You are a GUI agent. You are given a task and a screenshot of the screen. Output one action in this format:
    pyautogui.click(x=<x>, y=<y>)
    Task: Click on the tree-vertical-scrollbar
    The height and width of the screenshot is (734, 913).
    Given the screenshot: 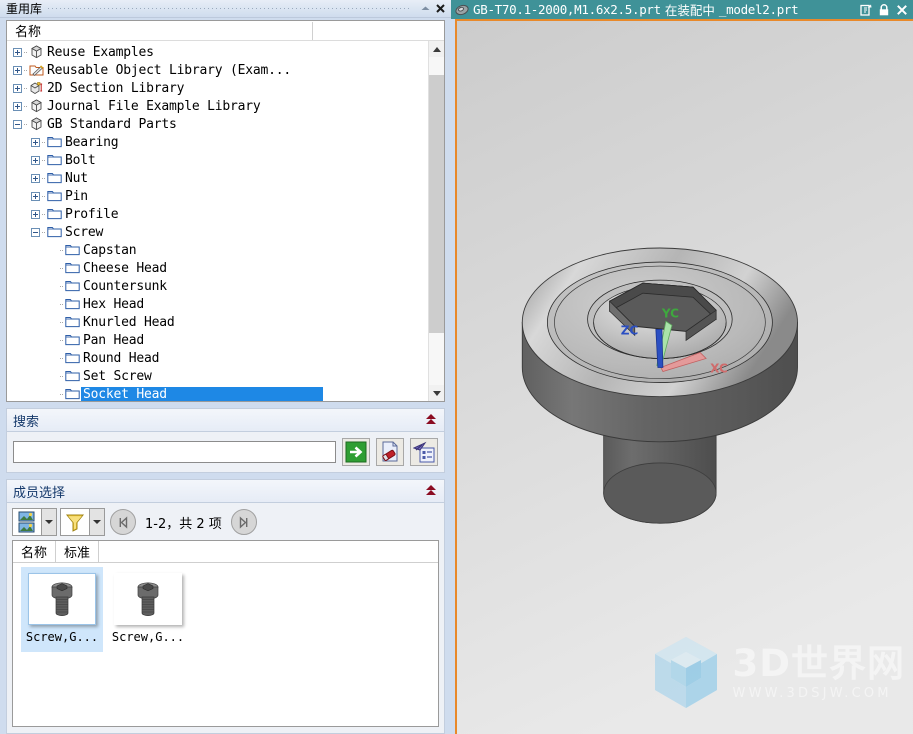 What is the action you would take?
    pyautogui.click(x=436, y=221)
    